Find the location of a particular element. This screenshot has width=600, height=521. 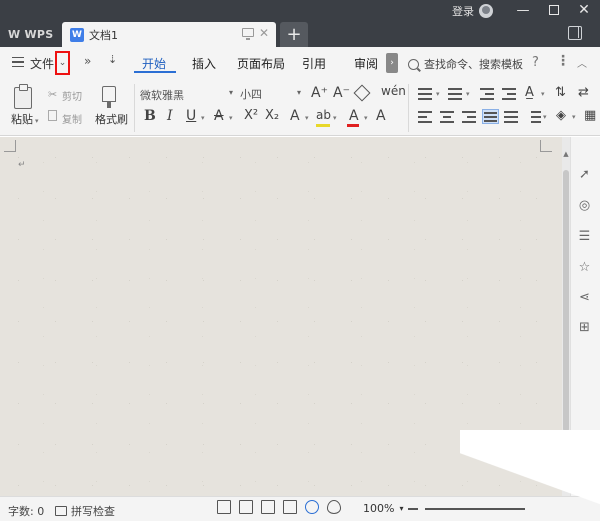

grow-font-button: A⁺ is located at coordinates (319, 93).